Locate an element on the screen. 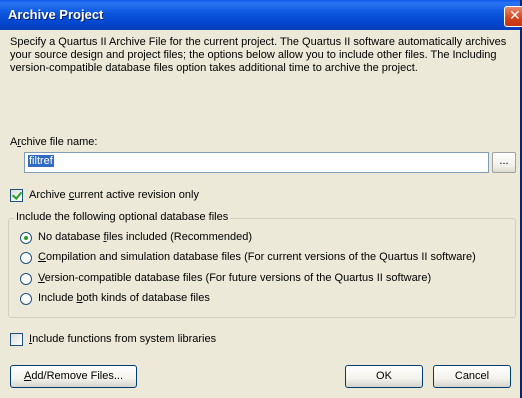 The image size is (522, 398). radio-version-compatible-files is located at coordinates (26, 279).